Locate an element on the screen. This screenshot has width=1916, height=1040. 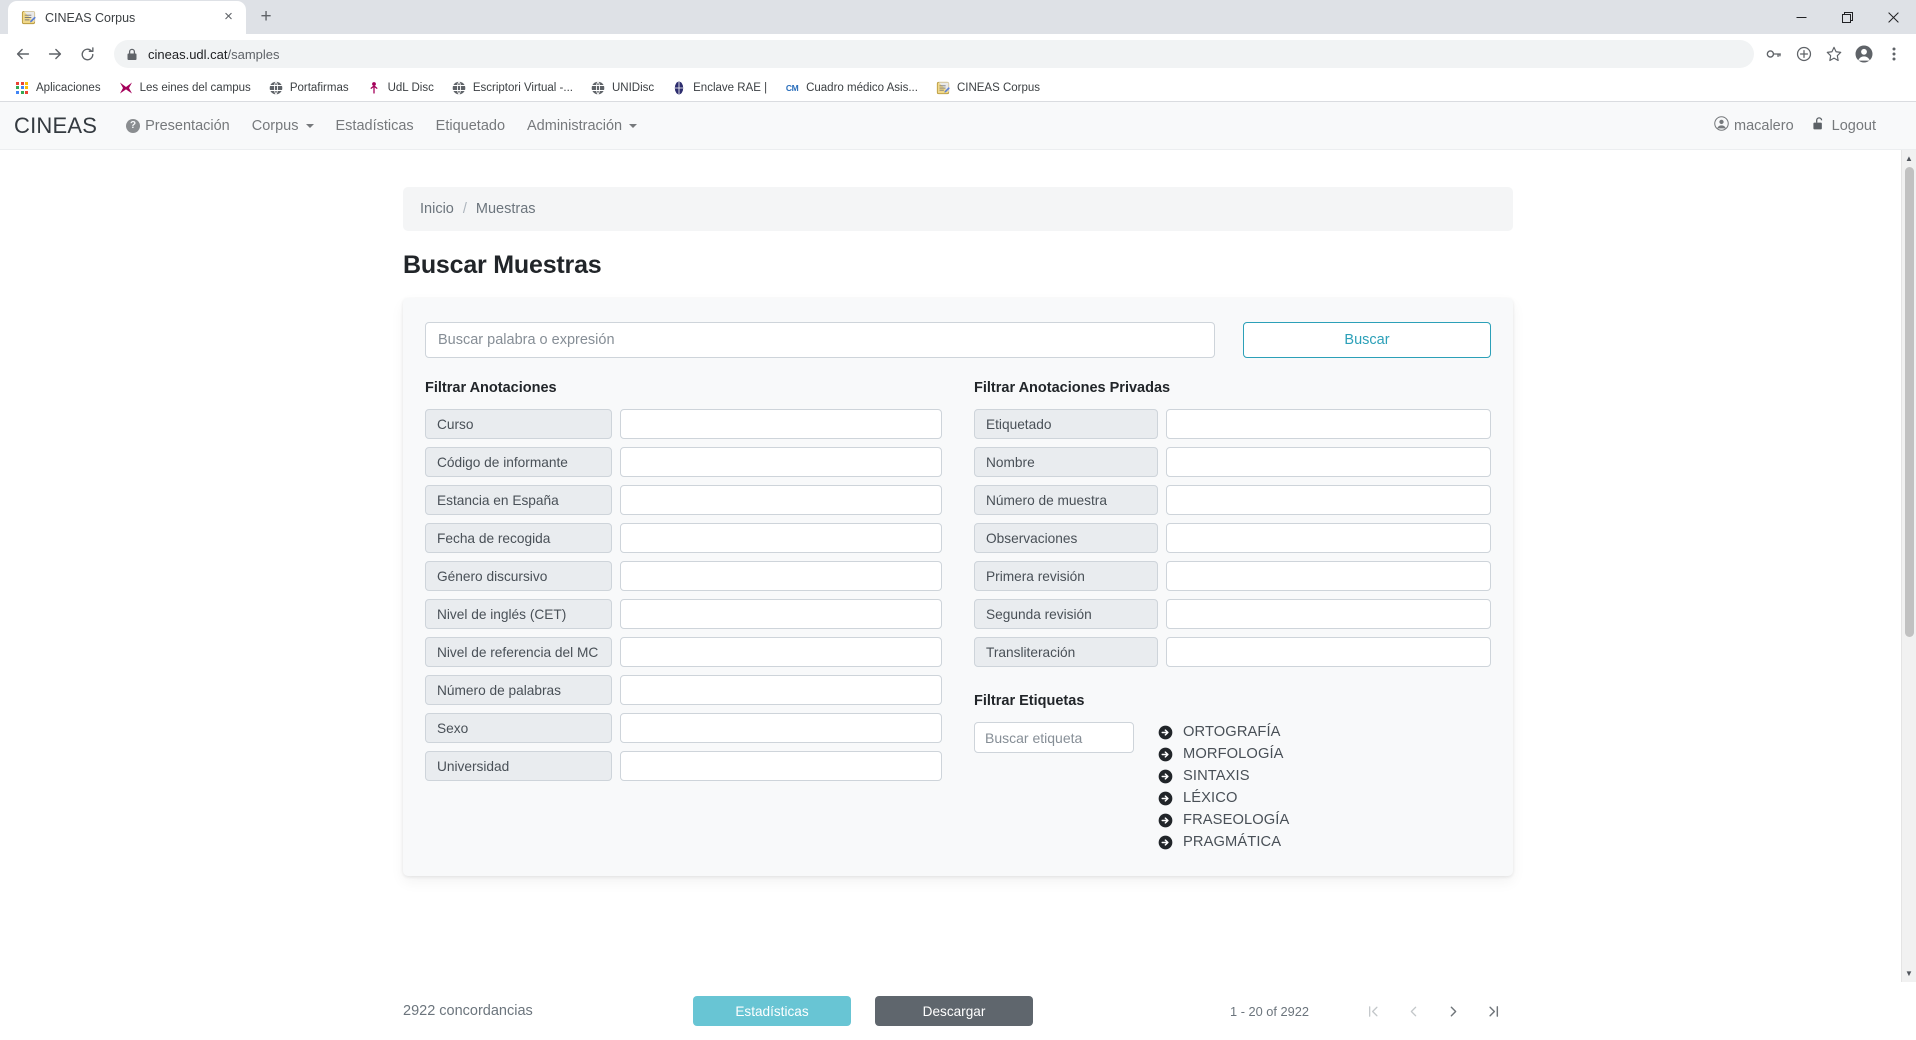
filter-input-estancia-en-espana is located at coordinates (781, 500).